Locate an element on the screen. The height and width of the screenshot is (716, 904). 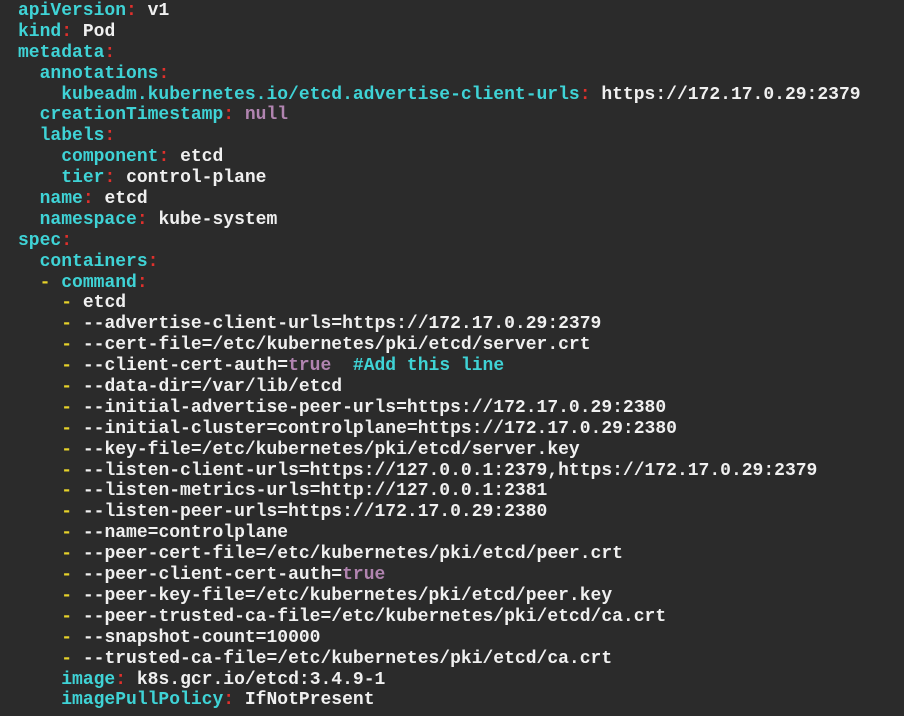
yaml-line: - command: is located at coordinates (461, 283).